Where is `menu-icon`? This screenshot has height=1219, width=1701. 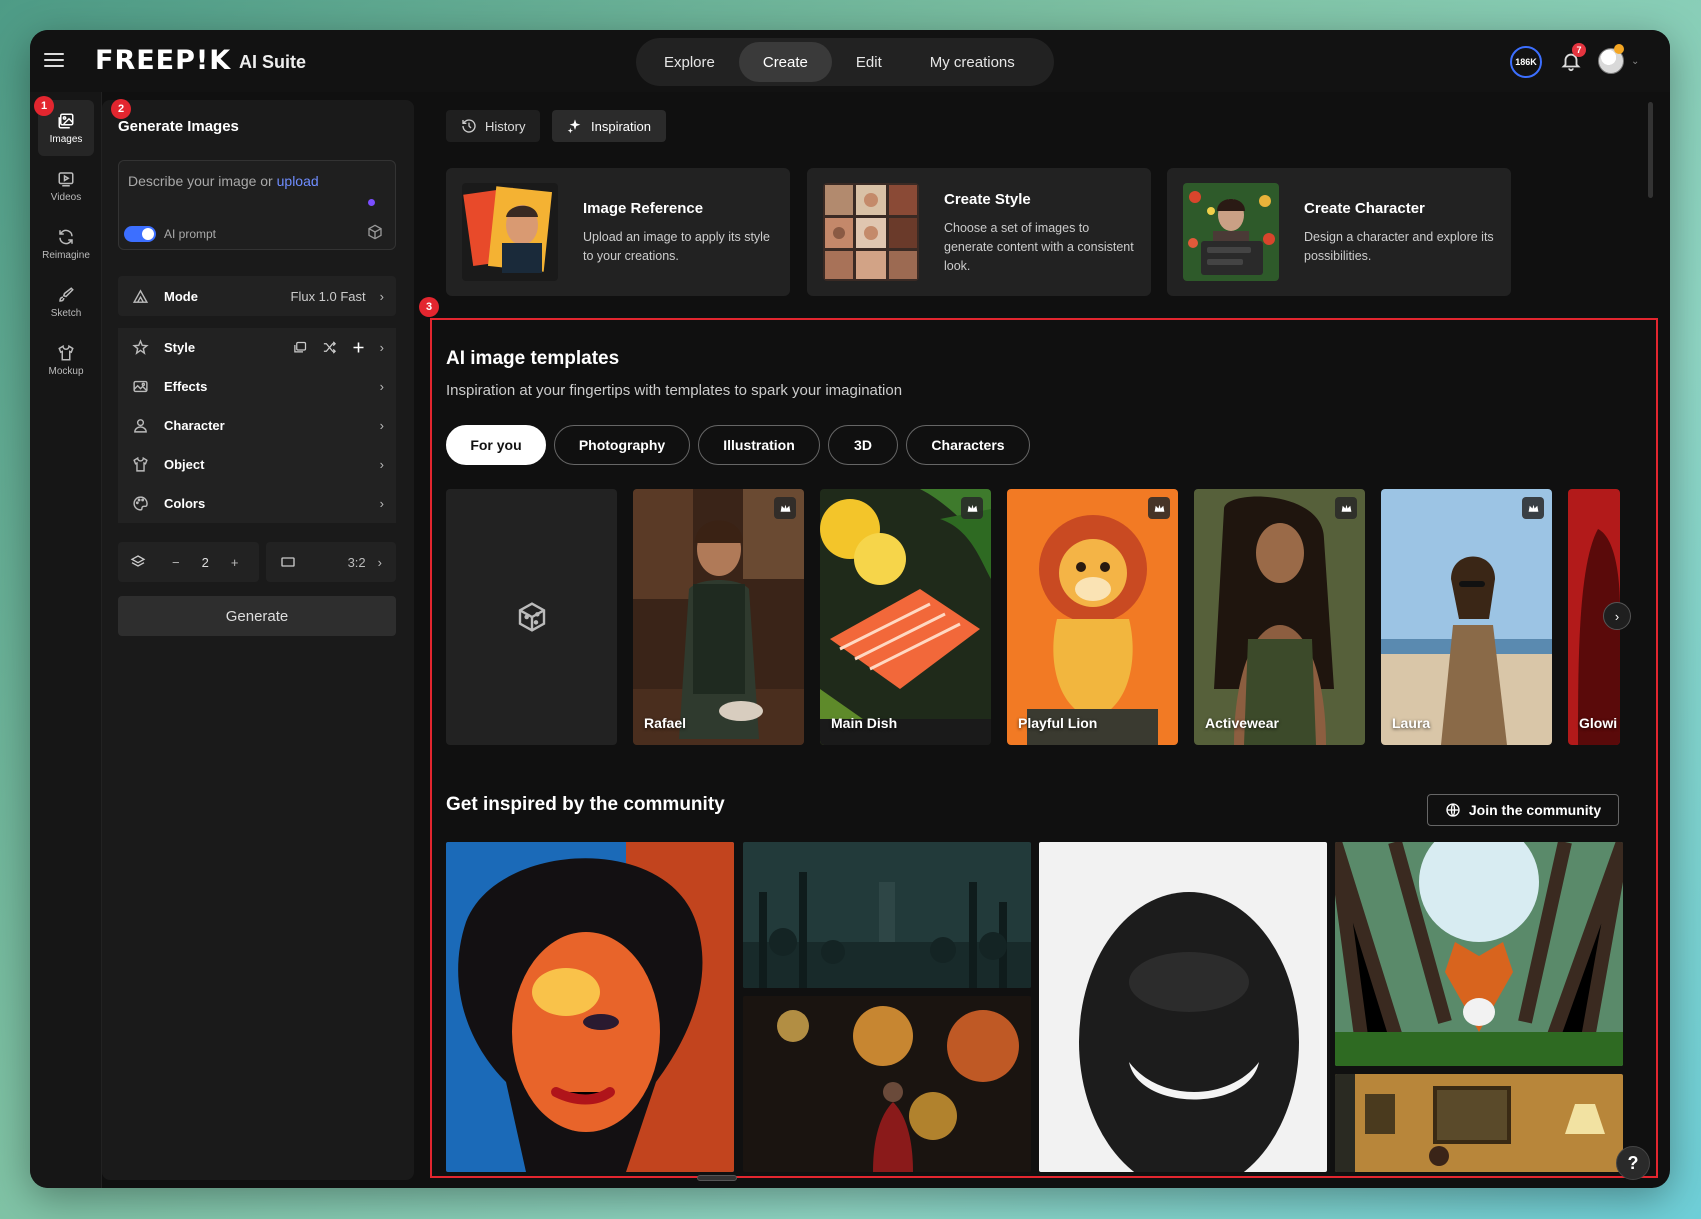
menu-icon is located at coordinates (56, 61).